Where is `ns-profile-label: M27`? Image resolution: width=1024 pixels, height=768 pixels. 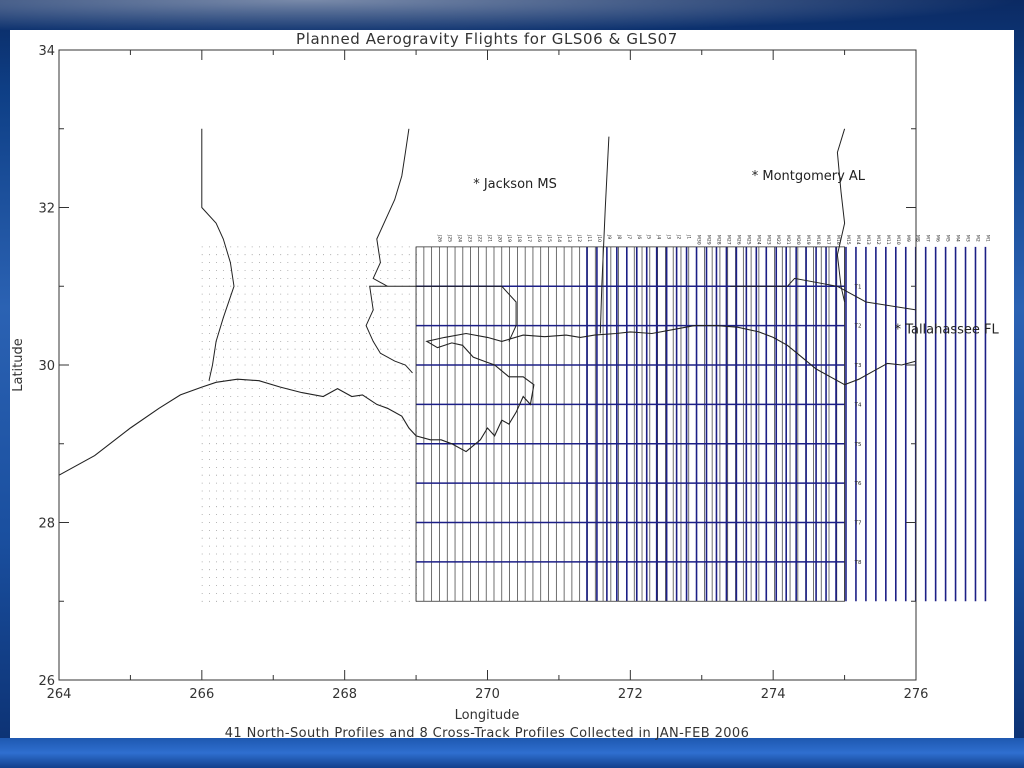 ns-profile-label: M27 is located at coordinates (728, 240).